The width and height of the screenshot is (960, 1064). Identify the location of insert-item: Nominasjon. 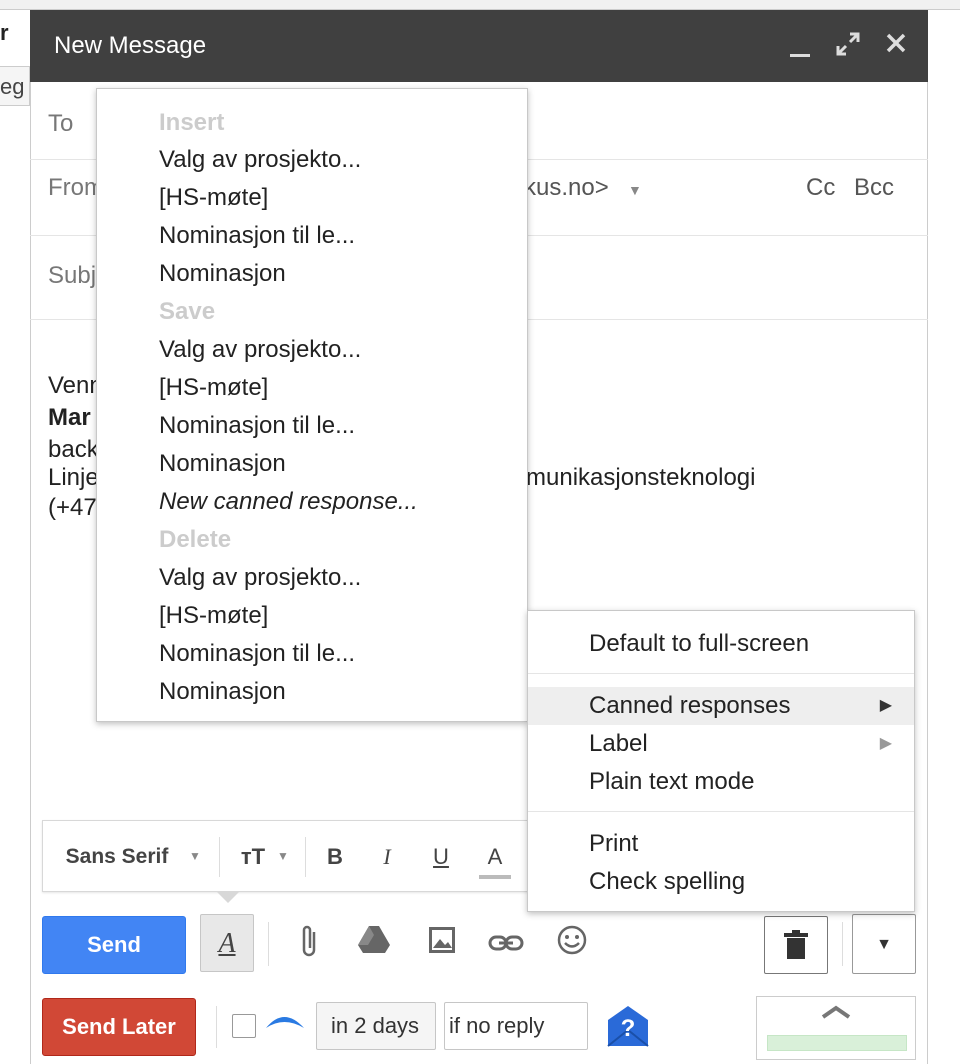
(222, 274).